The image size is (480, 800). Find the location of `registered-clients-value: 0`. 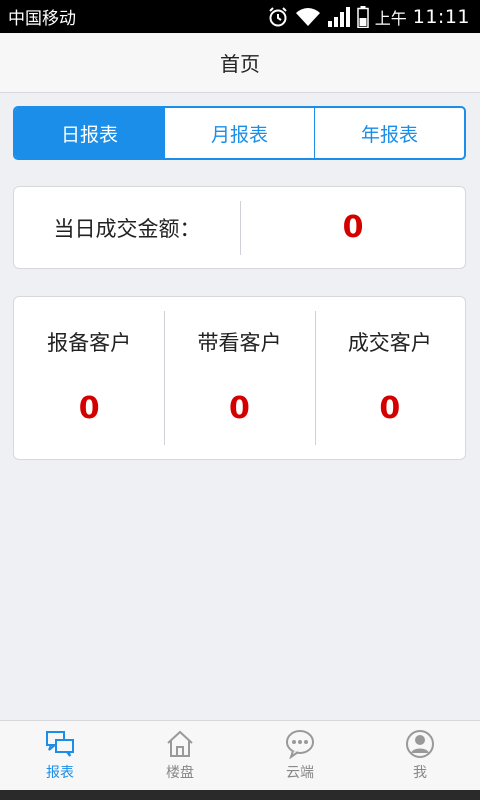

registered-clients-value: 0 is located at coordinates (89, 408).